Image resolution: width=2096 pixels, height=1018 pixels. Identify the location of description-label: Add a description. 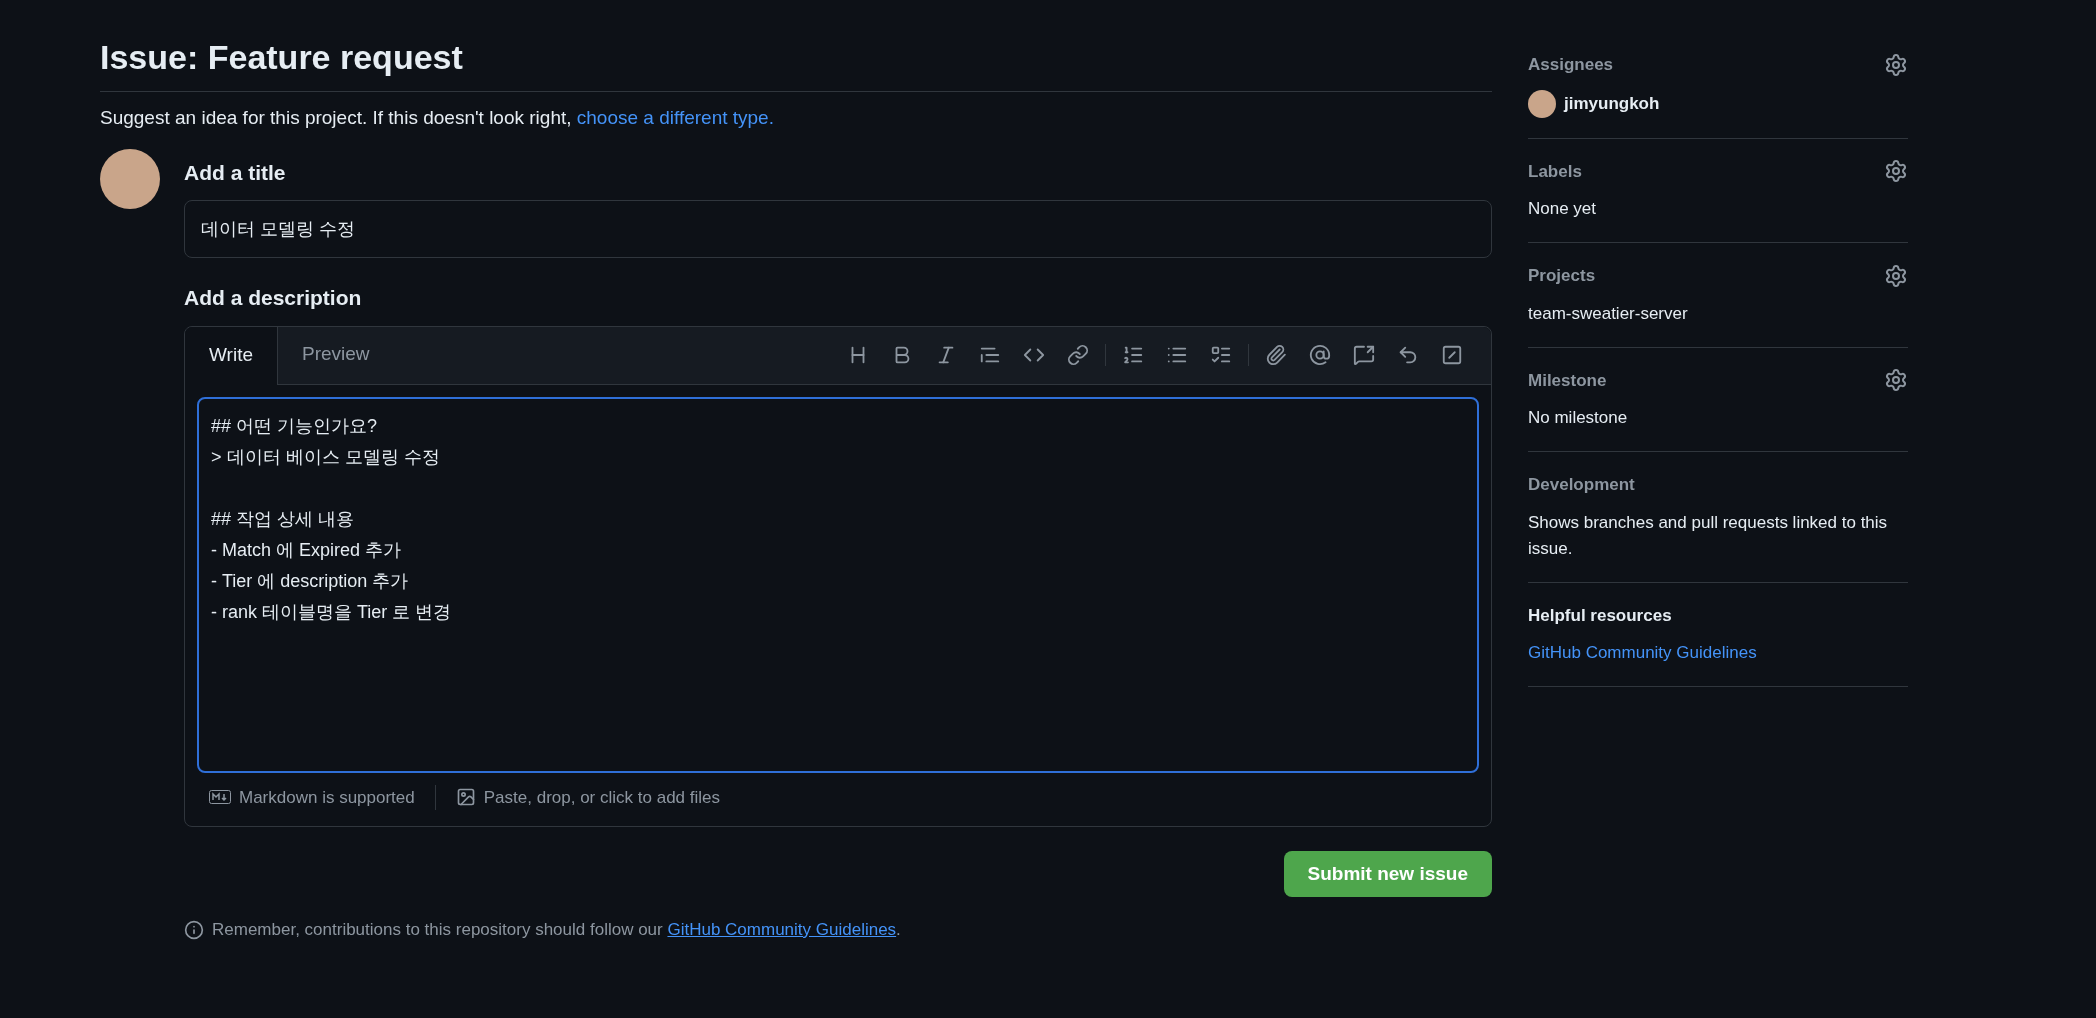
(273, 298).